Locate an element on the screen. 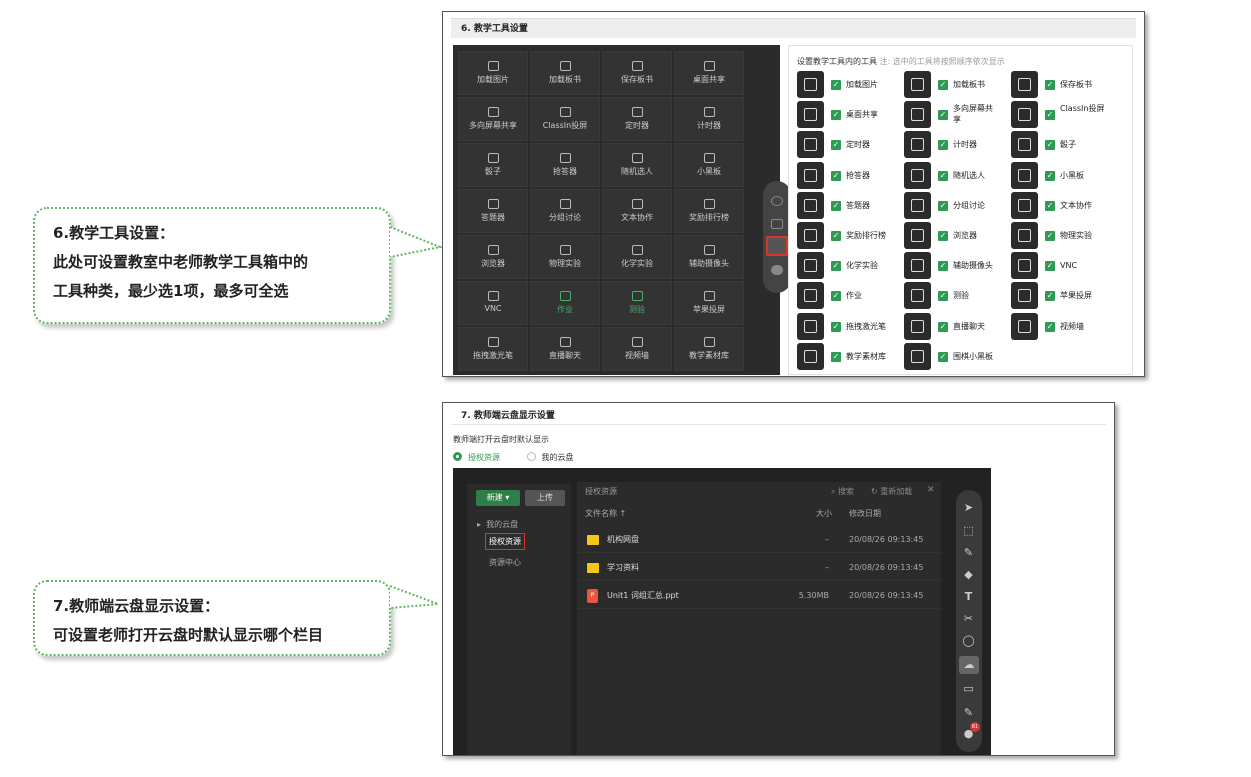 Image resolution: width=1251 pixels, height=777 pixels. pointer-icon: ➤ is located at coordinates (968, 507).